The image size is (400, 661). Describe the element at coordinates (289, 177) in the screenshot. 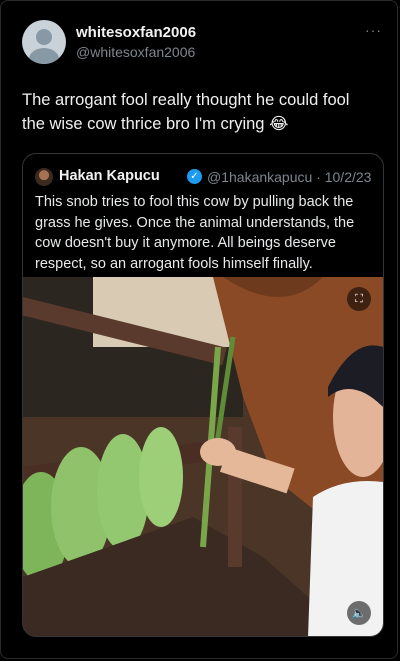

I see `quoted-handle-date: @1hakankapucu · 10/2/23` at that location.